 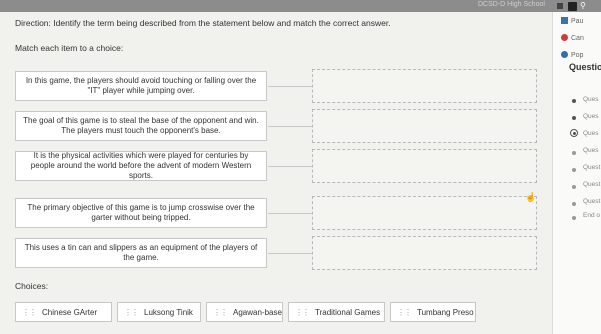 What do you see at coordinates (70, 312) in the screenshot?
I see `choice-label: Chinese GArter` at bounding box center [70, 312].